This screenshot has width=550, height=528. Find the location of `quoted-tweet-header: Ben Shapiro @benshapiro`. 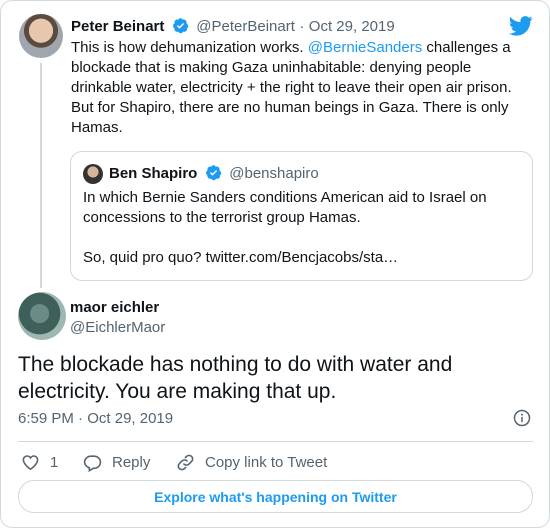

quoted-tweet-header: Ben Shapiro @benshapiro is located at coordinates (214, 173).